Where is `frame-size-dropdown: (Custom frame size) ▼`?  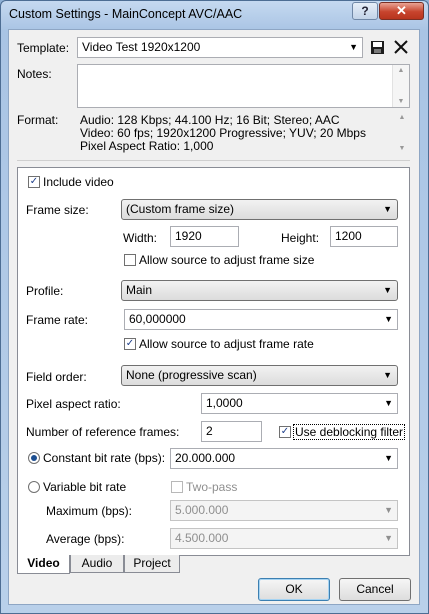
frame-size-dropdown: (Custom frame size) ▼ is located at coordinates (259, 209).